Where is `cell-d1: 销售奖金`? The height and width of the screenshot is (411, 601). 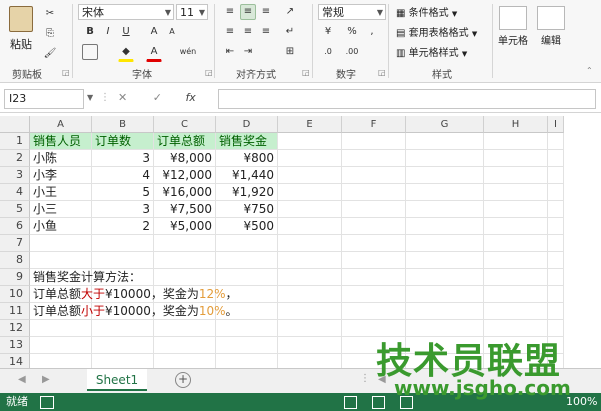 cell-d1: 销售奖金 is located at coordinates (247, 141).